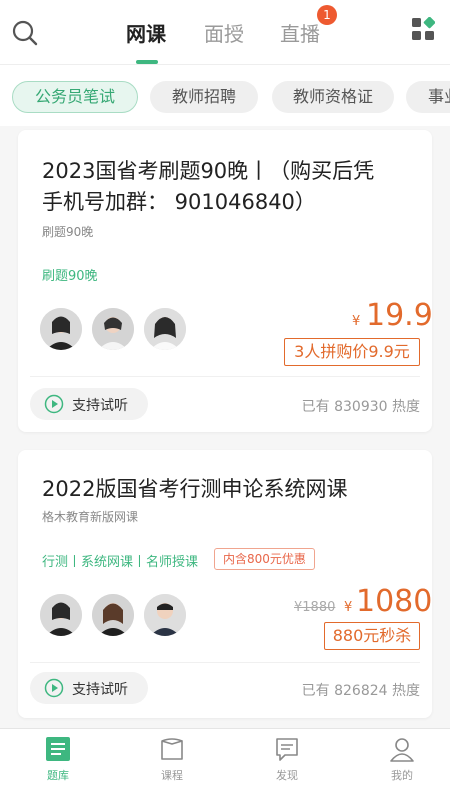  I want to click on course-type-tabs: 网课 面授 直播, so click(220, 32).